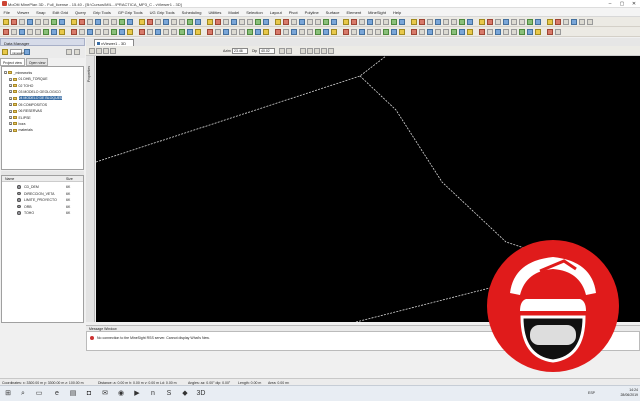 The width and height of the screenshot is (640, 401). What do you see at coordinates (9, 179) in the screenshot?
I see `column-name: Name` at bounding box center [9, 179].